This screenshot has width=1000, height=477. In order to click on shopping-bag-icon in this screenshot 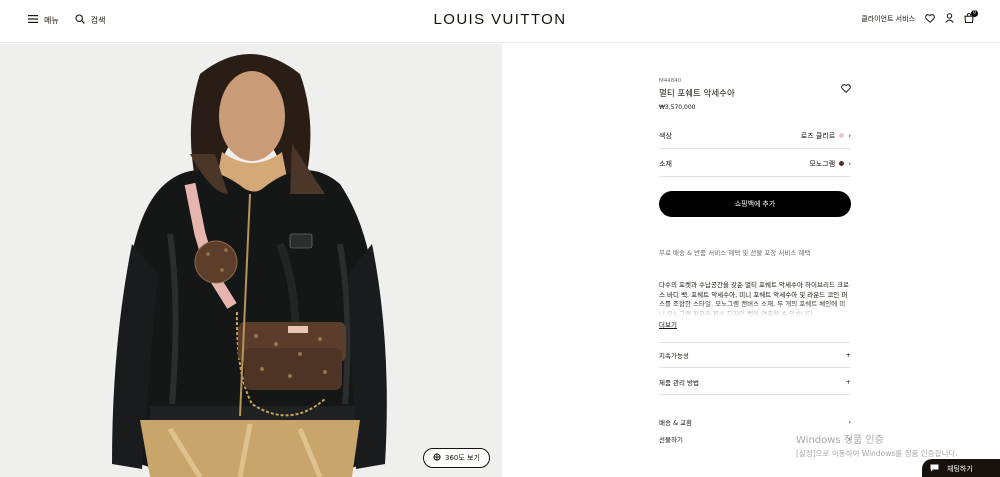, I will do `click(969, 19)`.